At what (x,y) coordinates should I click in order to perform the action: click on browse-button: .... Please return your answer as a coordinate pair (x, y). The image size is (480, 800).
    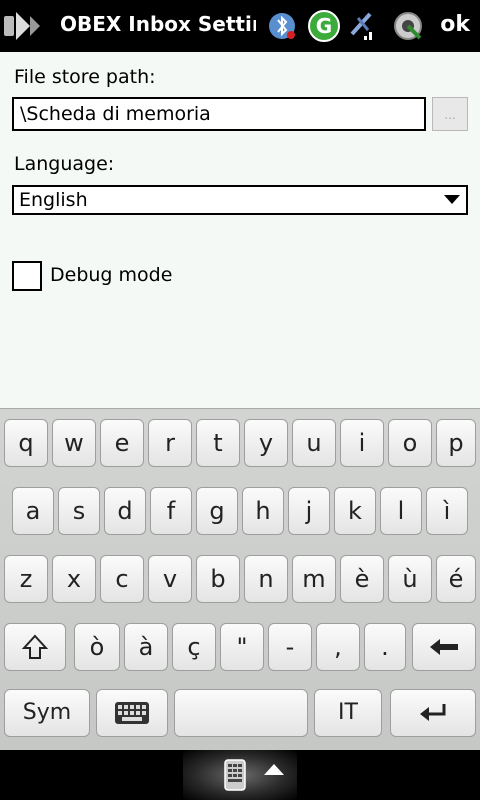
    Looking at the image, I should click on (450, 114).